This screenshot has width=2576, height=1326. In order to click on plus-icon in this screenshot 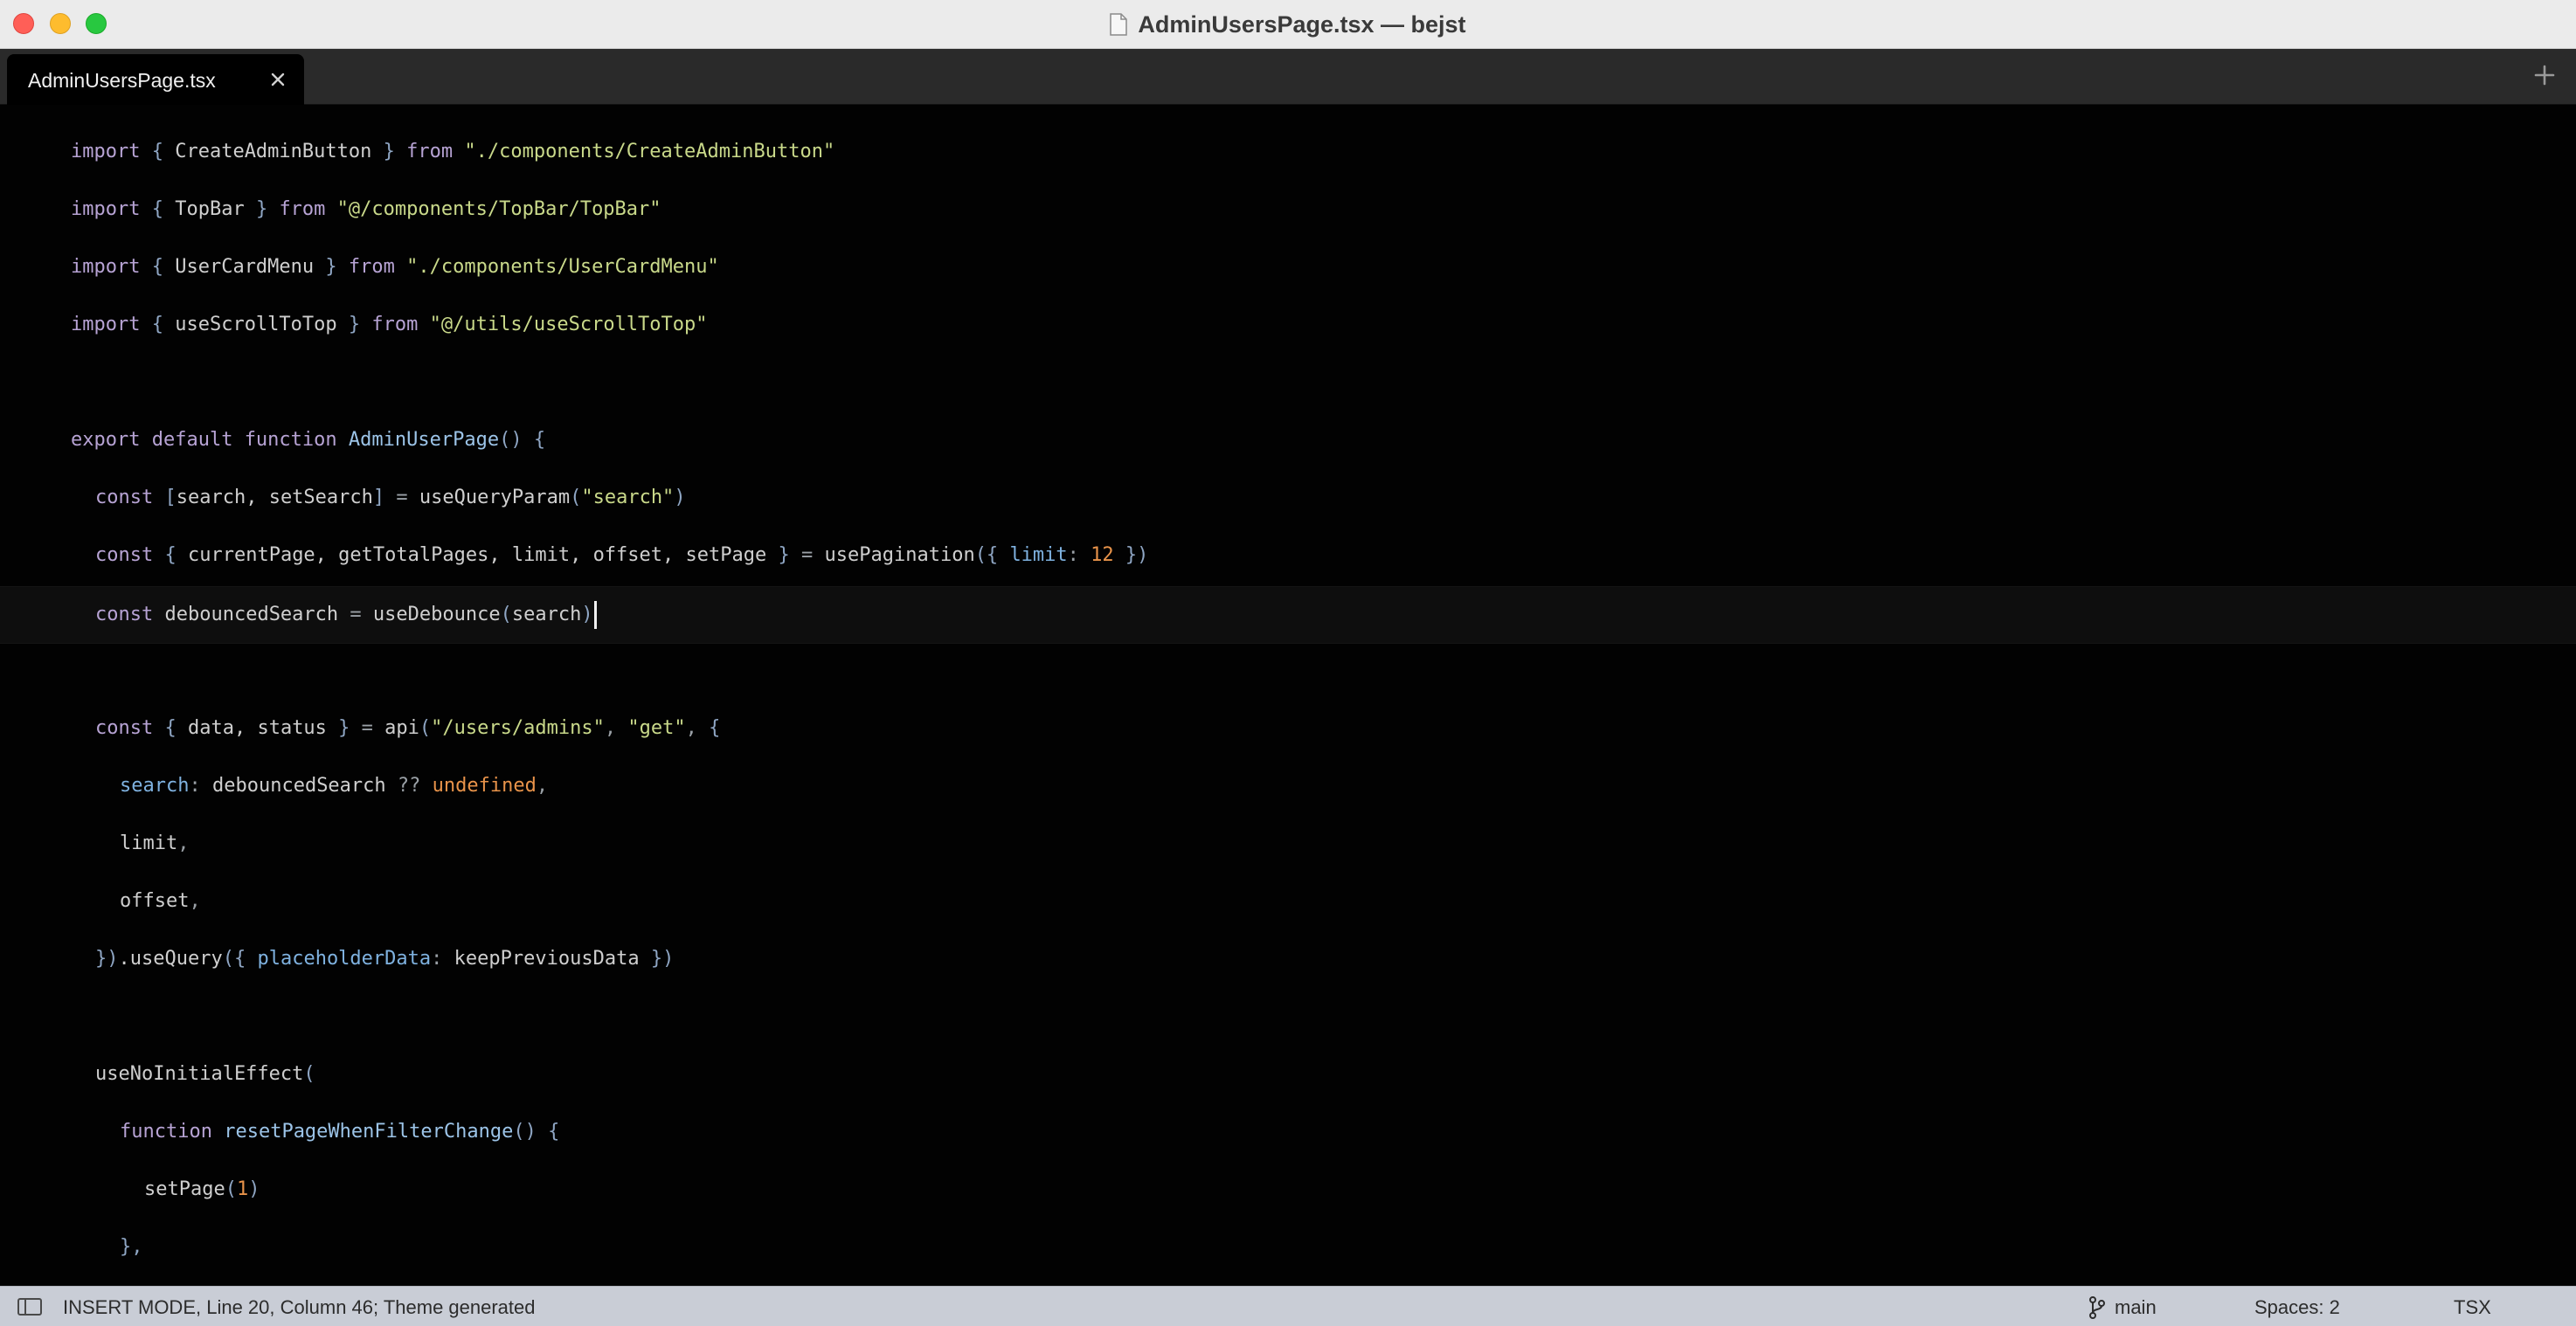, I will do `click(2544, 75)`.